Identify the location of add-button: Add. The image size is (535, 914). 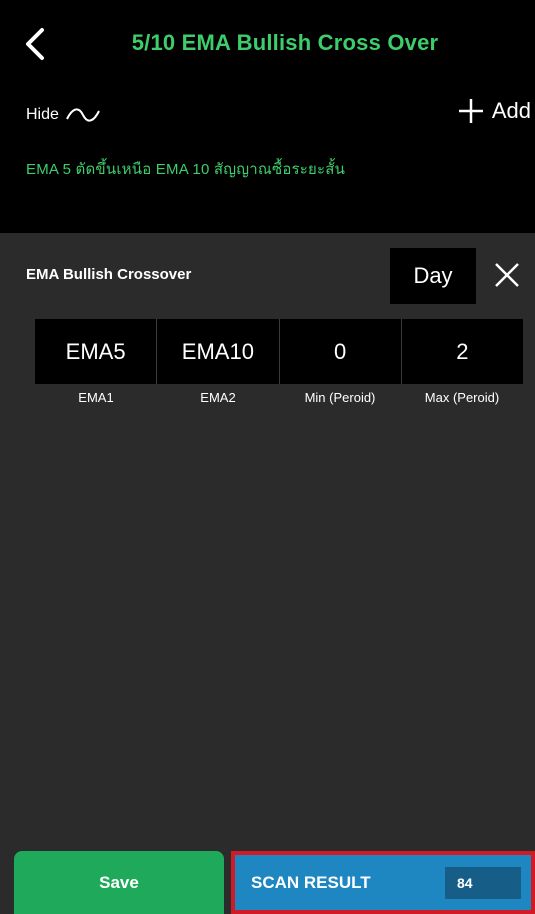
(493, 111).